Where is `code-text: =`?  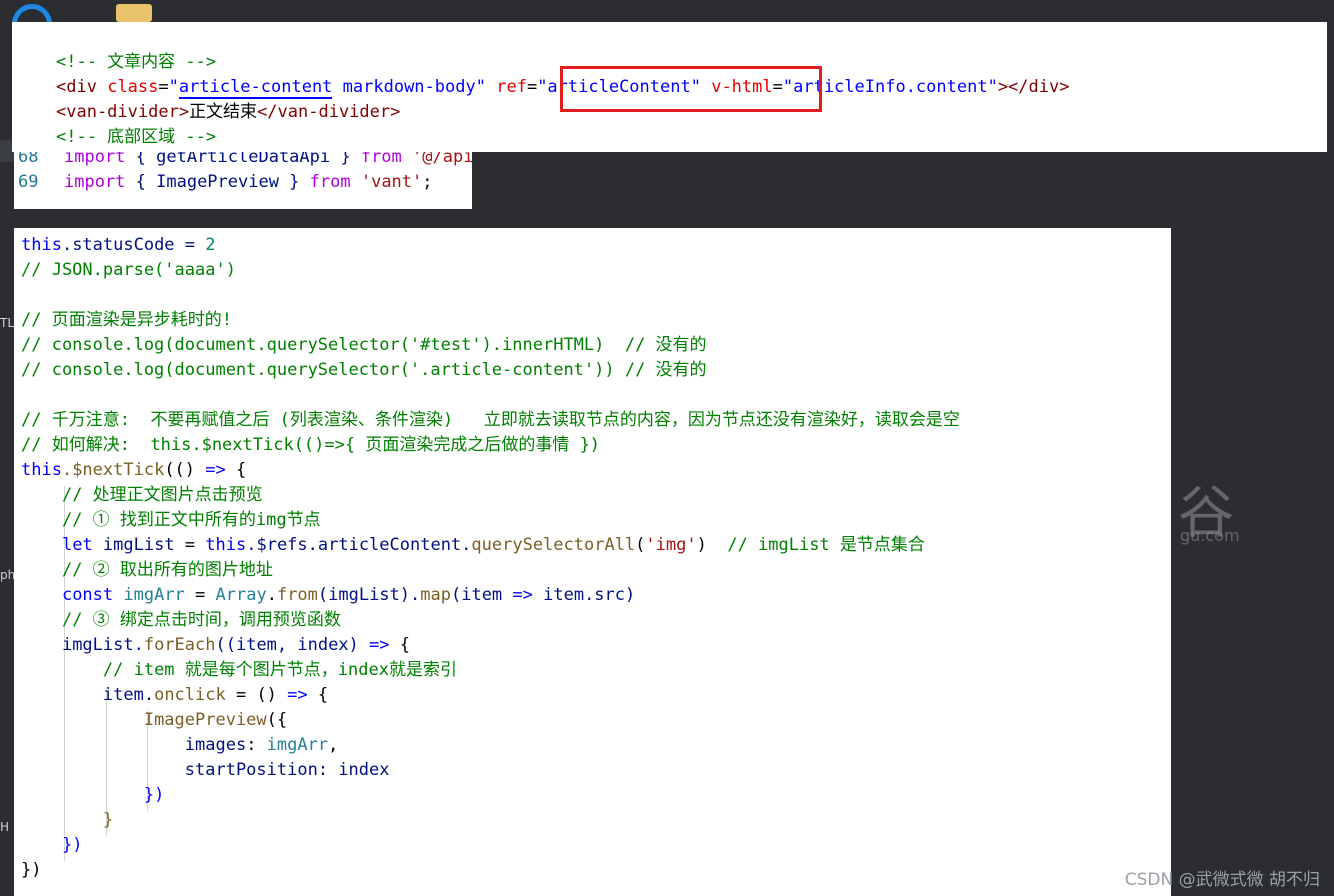
code-text: = is located at coordinates (190, 545).